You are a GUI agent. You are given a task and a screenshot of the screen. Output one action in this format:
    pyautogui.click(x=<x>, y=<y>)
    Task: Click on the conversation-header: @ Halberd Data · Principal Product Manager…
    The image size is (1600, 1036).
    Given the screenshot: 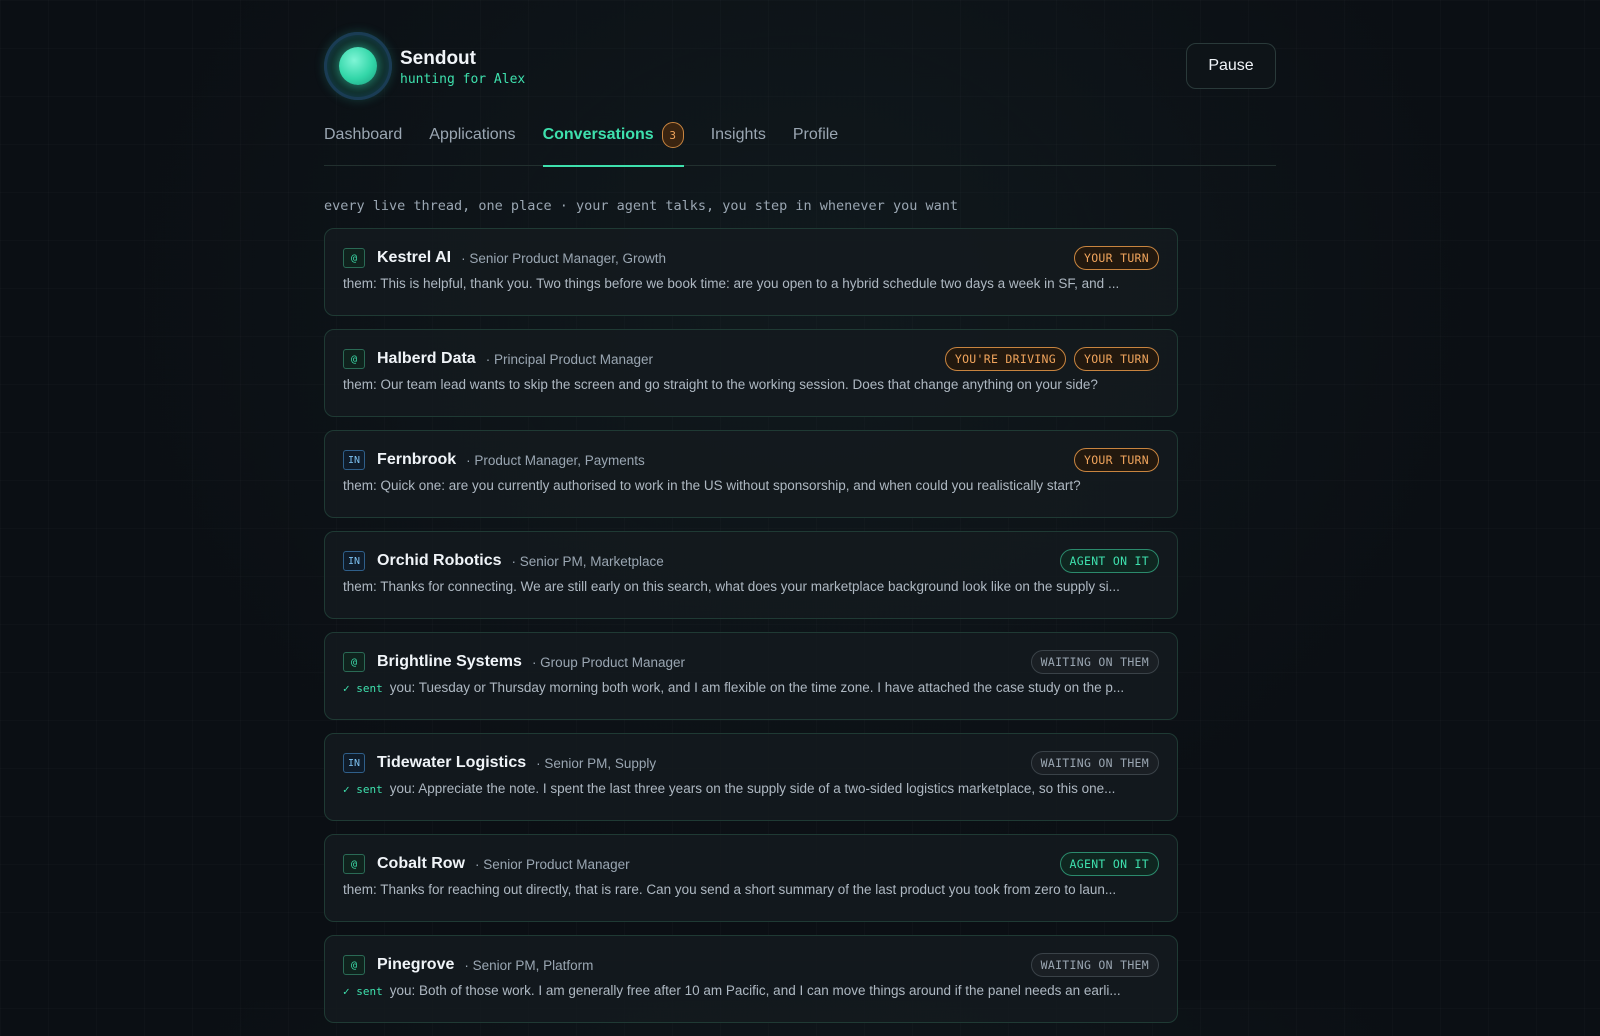 What is the action you would take?
    pyautogui.click(x=751, y=359)
    